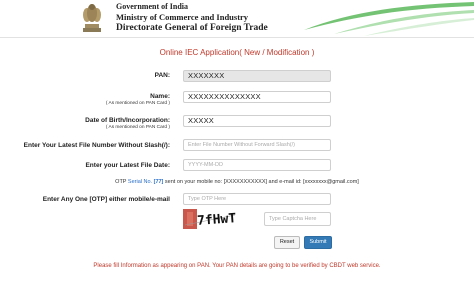 The width and height of the screenshot is (474, 289). Describe the element at coordinates (297, 219) in the screenshot. I see `captcha-input: Type Captcha Here` at that location.